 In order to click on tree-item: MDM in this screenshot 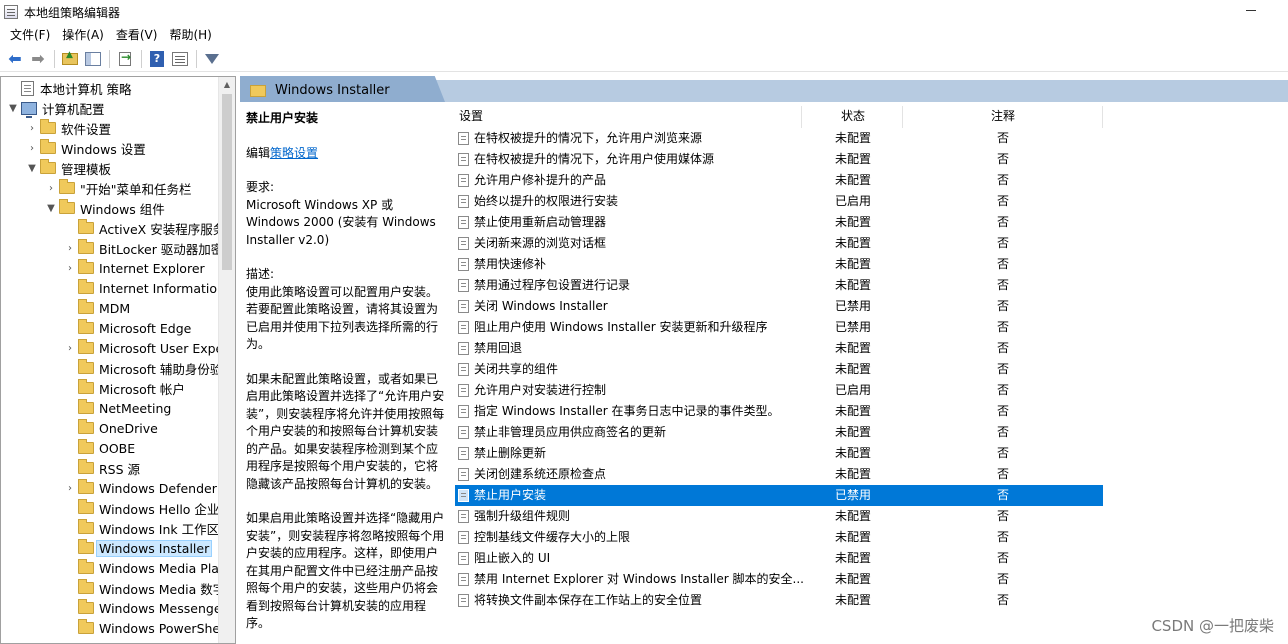, I will do `click(96, 308)`.